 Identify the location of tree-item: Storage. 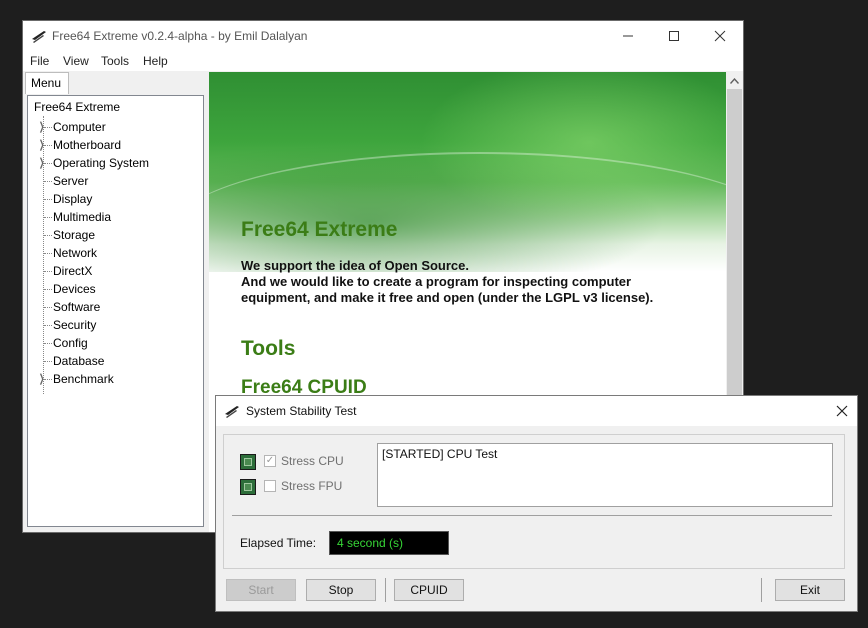
(113, 235).